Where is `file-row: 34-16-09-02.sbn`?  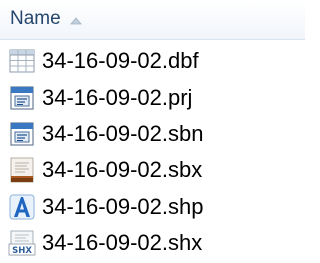
file-row: 34-16-09-02.sbn is located at coordinates (152, 134).